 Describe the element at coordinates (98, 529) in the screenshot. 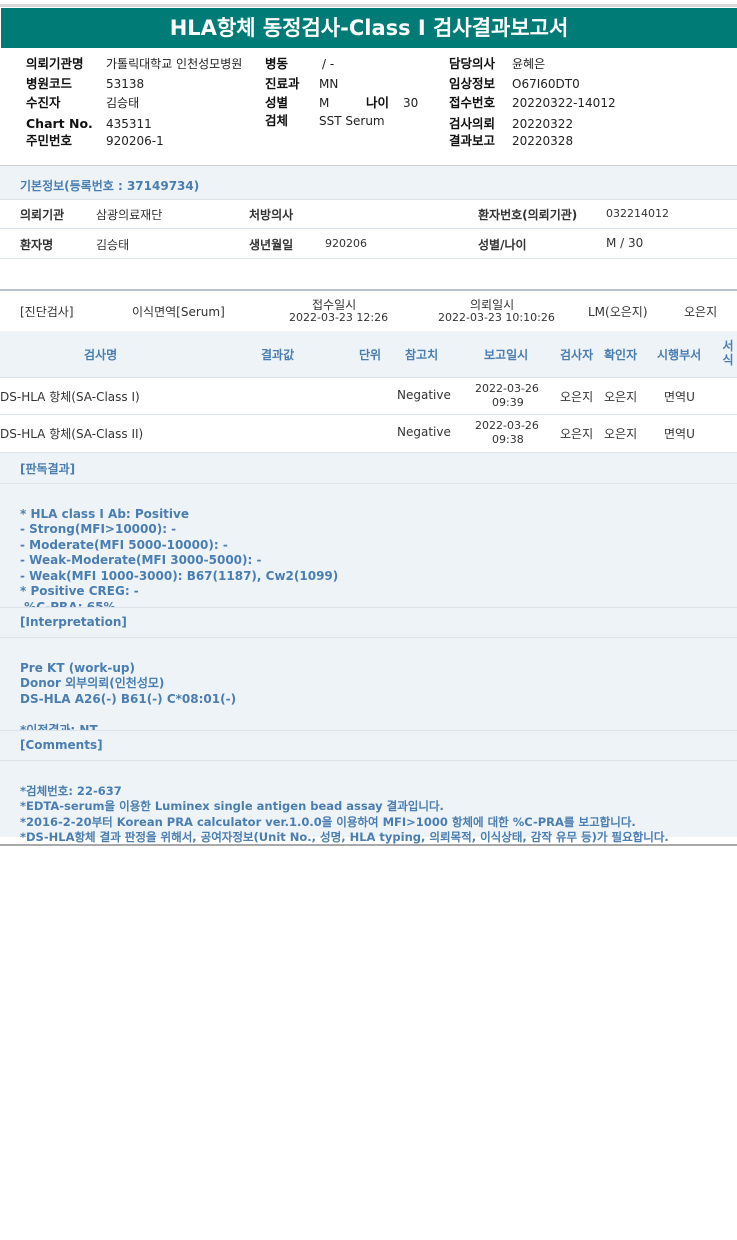

I see `judgement-line: - Strong(MFI>10000): -` at that location.